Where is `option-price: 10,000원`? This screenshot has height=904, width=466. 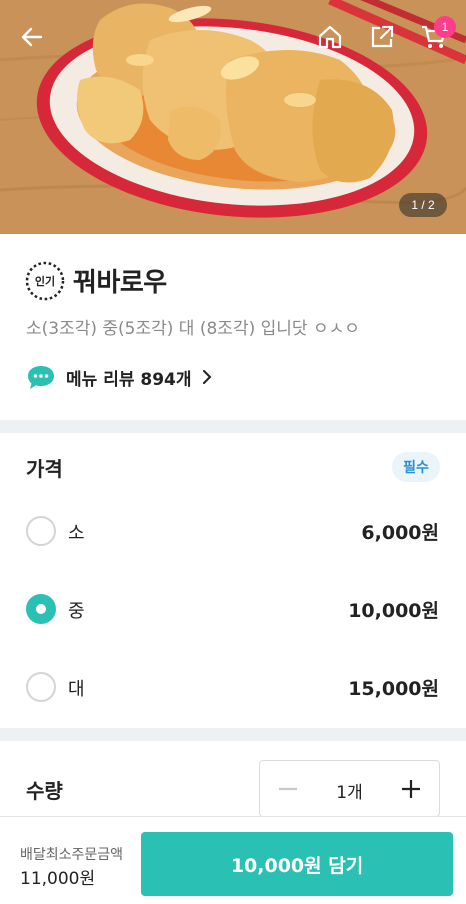
option-price: 10,000원 is located at coordinates (393, 611).